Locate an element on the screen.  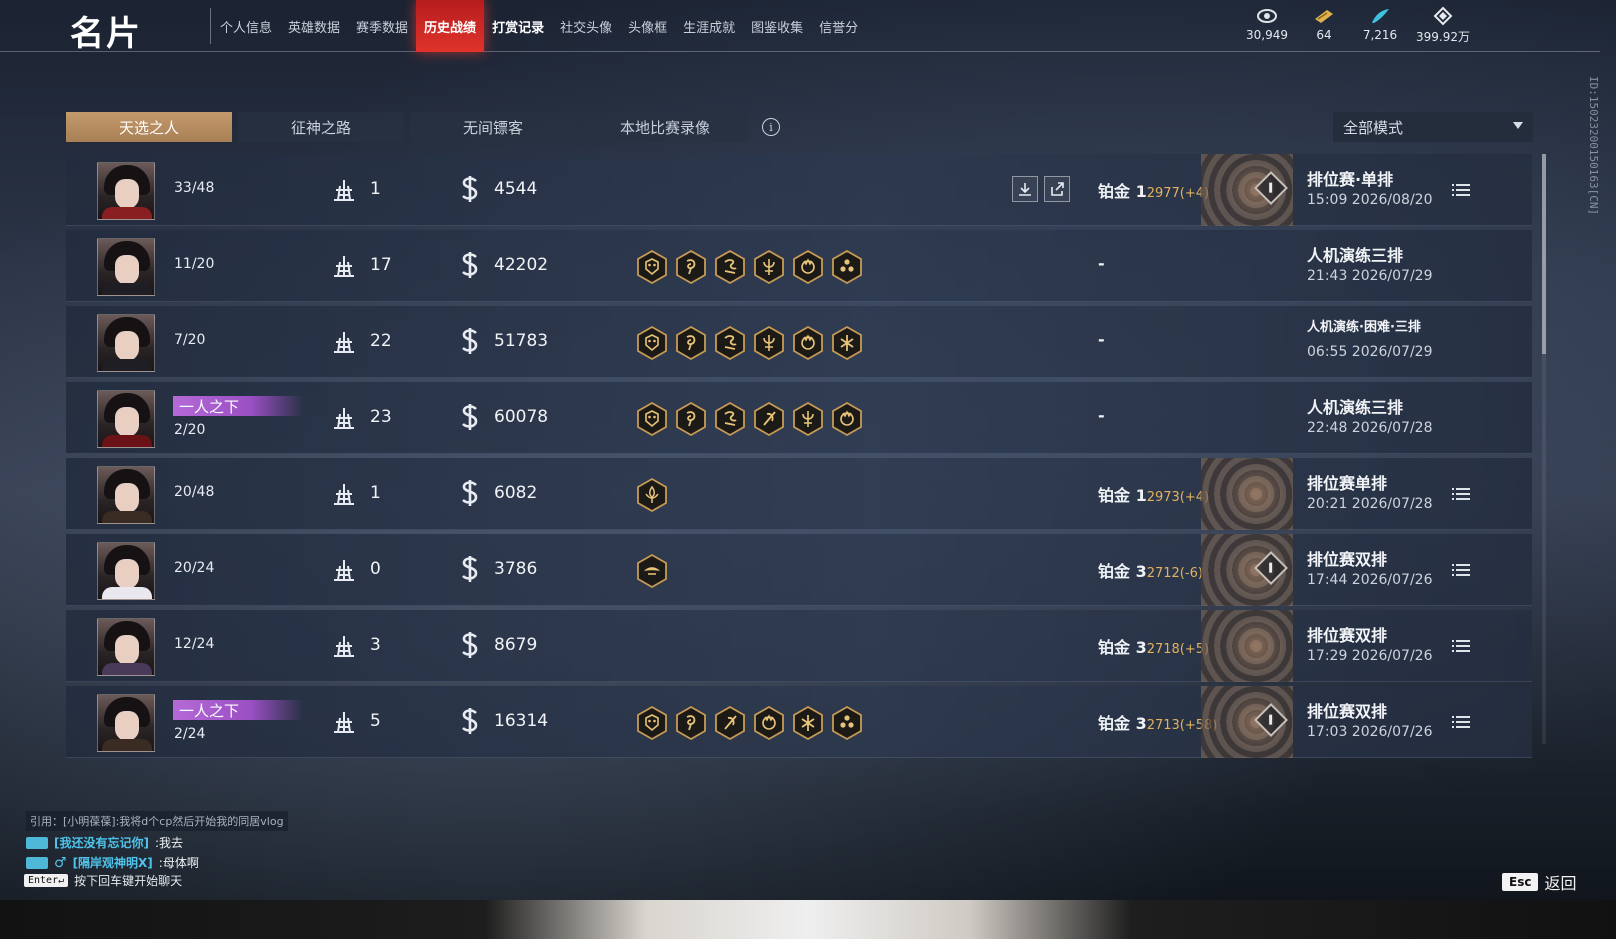
winner-tag: 一人之下 is located at coordinates (238, 406).